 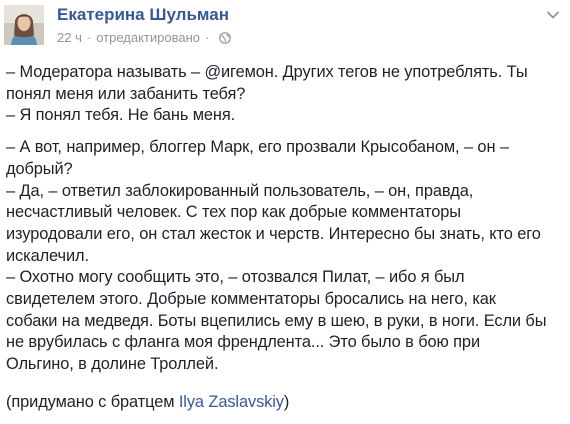 What do you see at coordinates (225, 38) in the screenshot?
I see `globe-icon` at bounding box center [225, 38].